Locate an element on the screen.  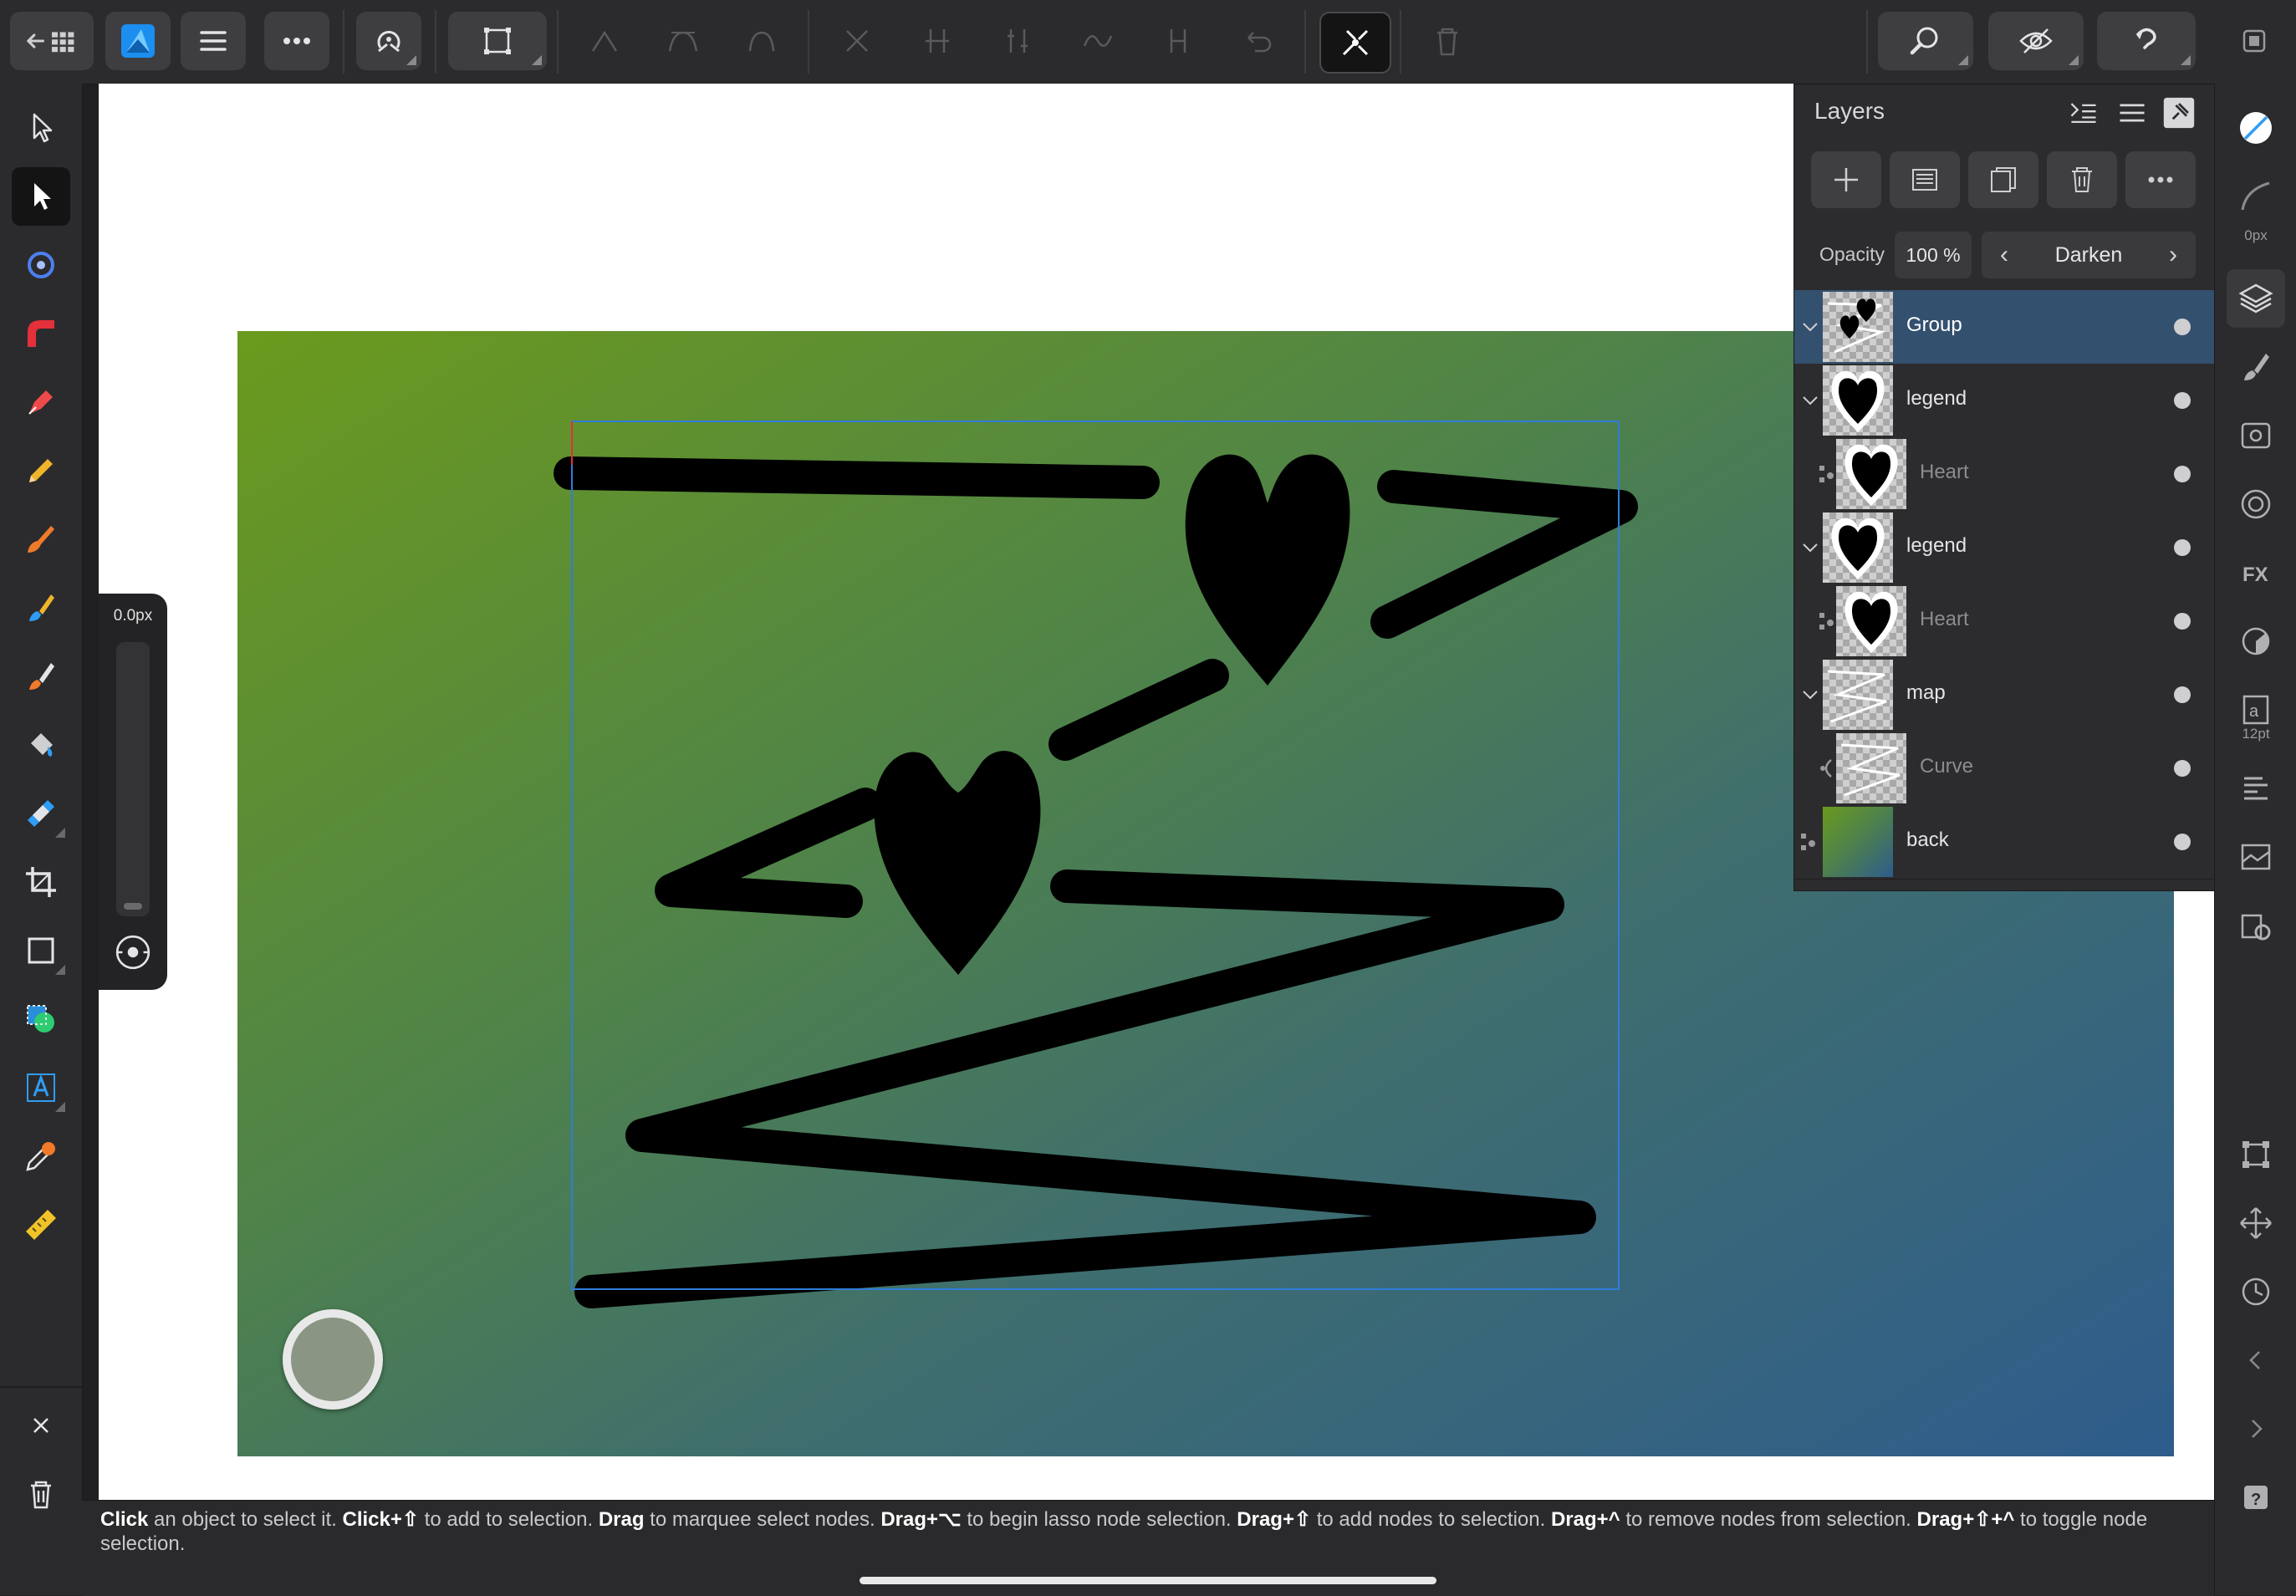
paragraph-icon is located at coordinates (2256, 788).